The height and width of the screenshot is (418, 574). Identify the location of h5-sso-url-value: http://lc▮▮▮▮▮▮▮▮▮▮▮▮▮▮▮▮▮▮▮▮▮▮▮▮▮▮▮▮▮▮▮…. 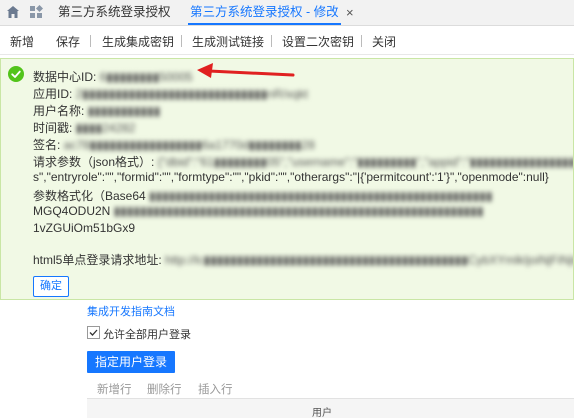
(369, 260).